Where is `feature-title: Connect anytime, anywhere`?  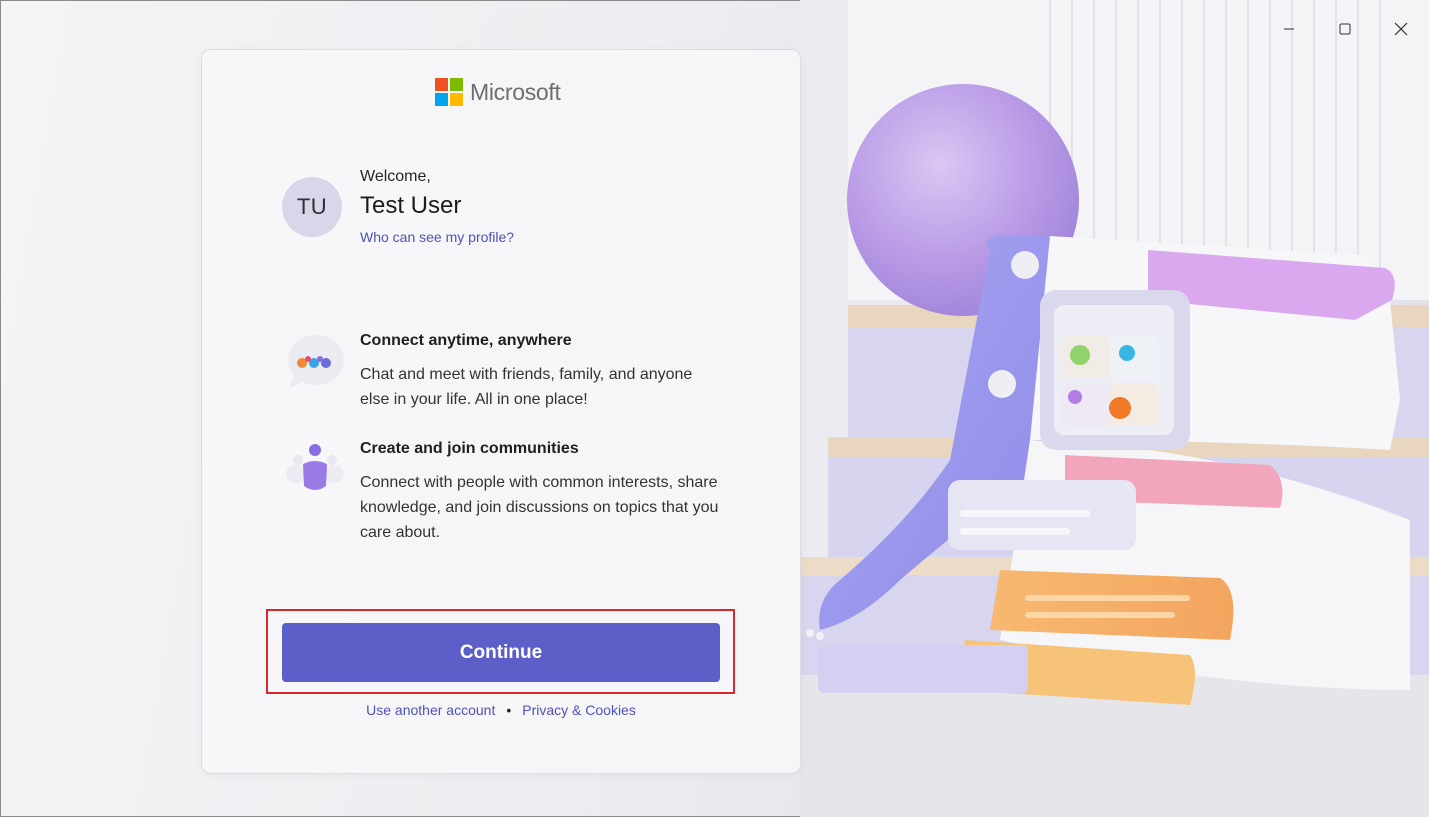
feature-title: Connect anytime, anywhere is located at coordinates (466, 340).